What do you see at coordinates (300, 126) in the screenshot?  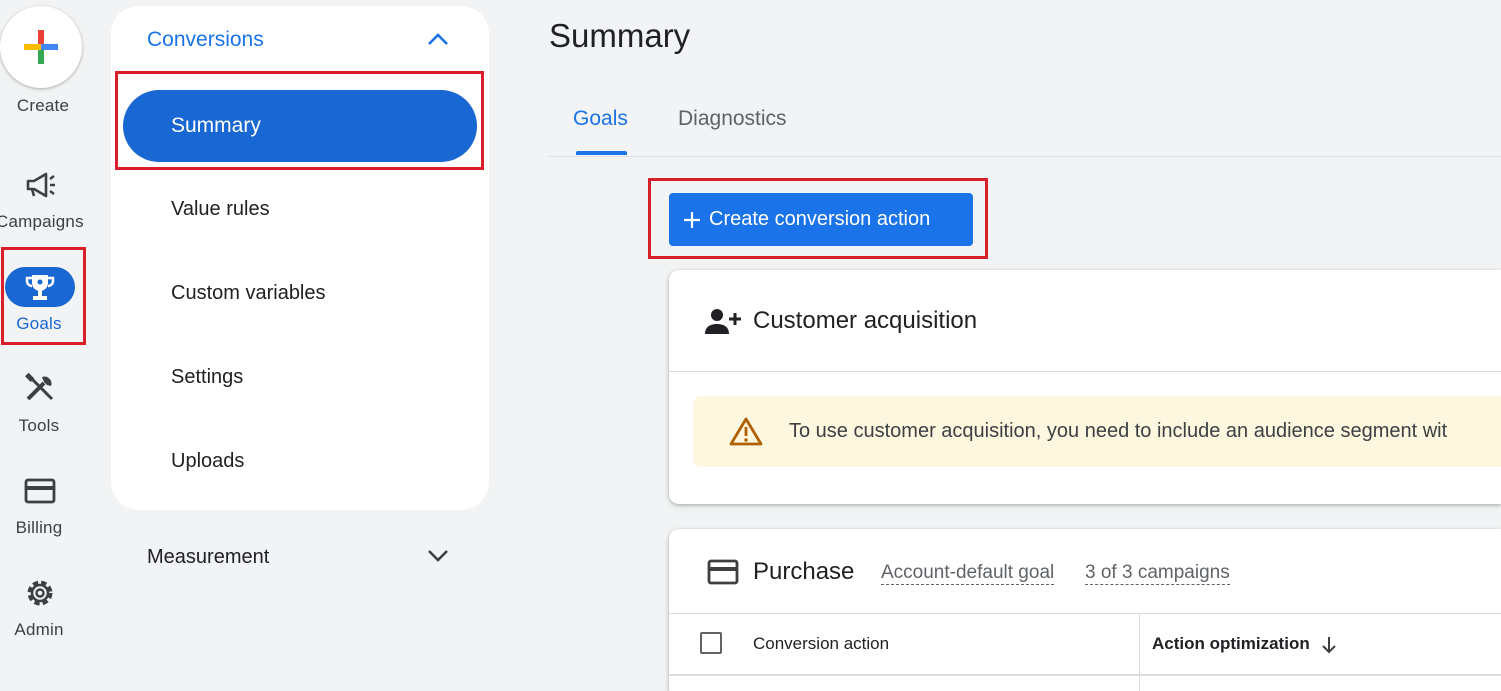 I see `nav-item-summary: Summary` at bounding box center [300, 126].